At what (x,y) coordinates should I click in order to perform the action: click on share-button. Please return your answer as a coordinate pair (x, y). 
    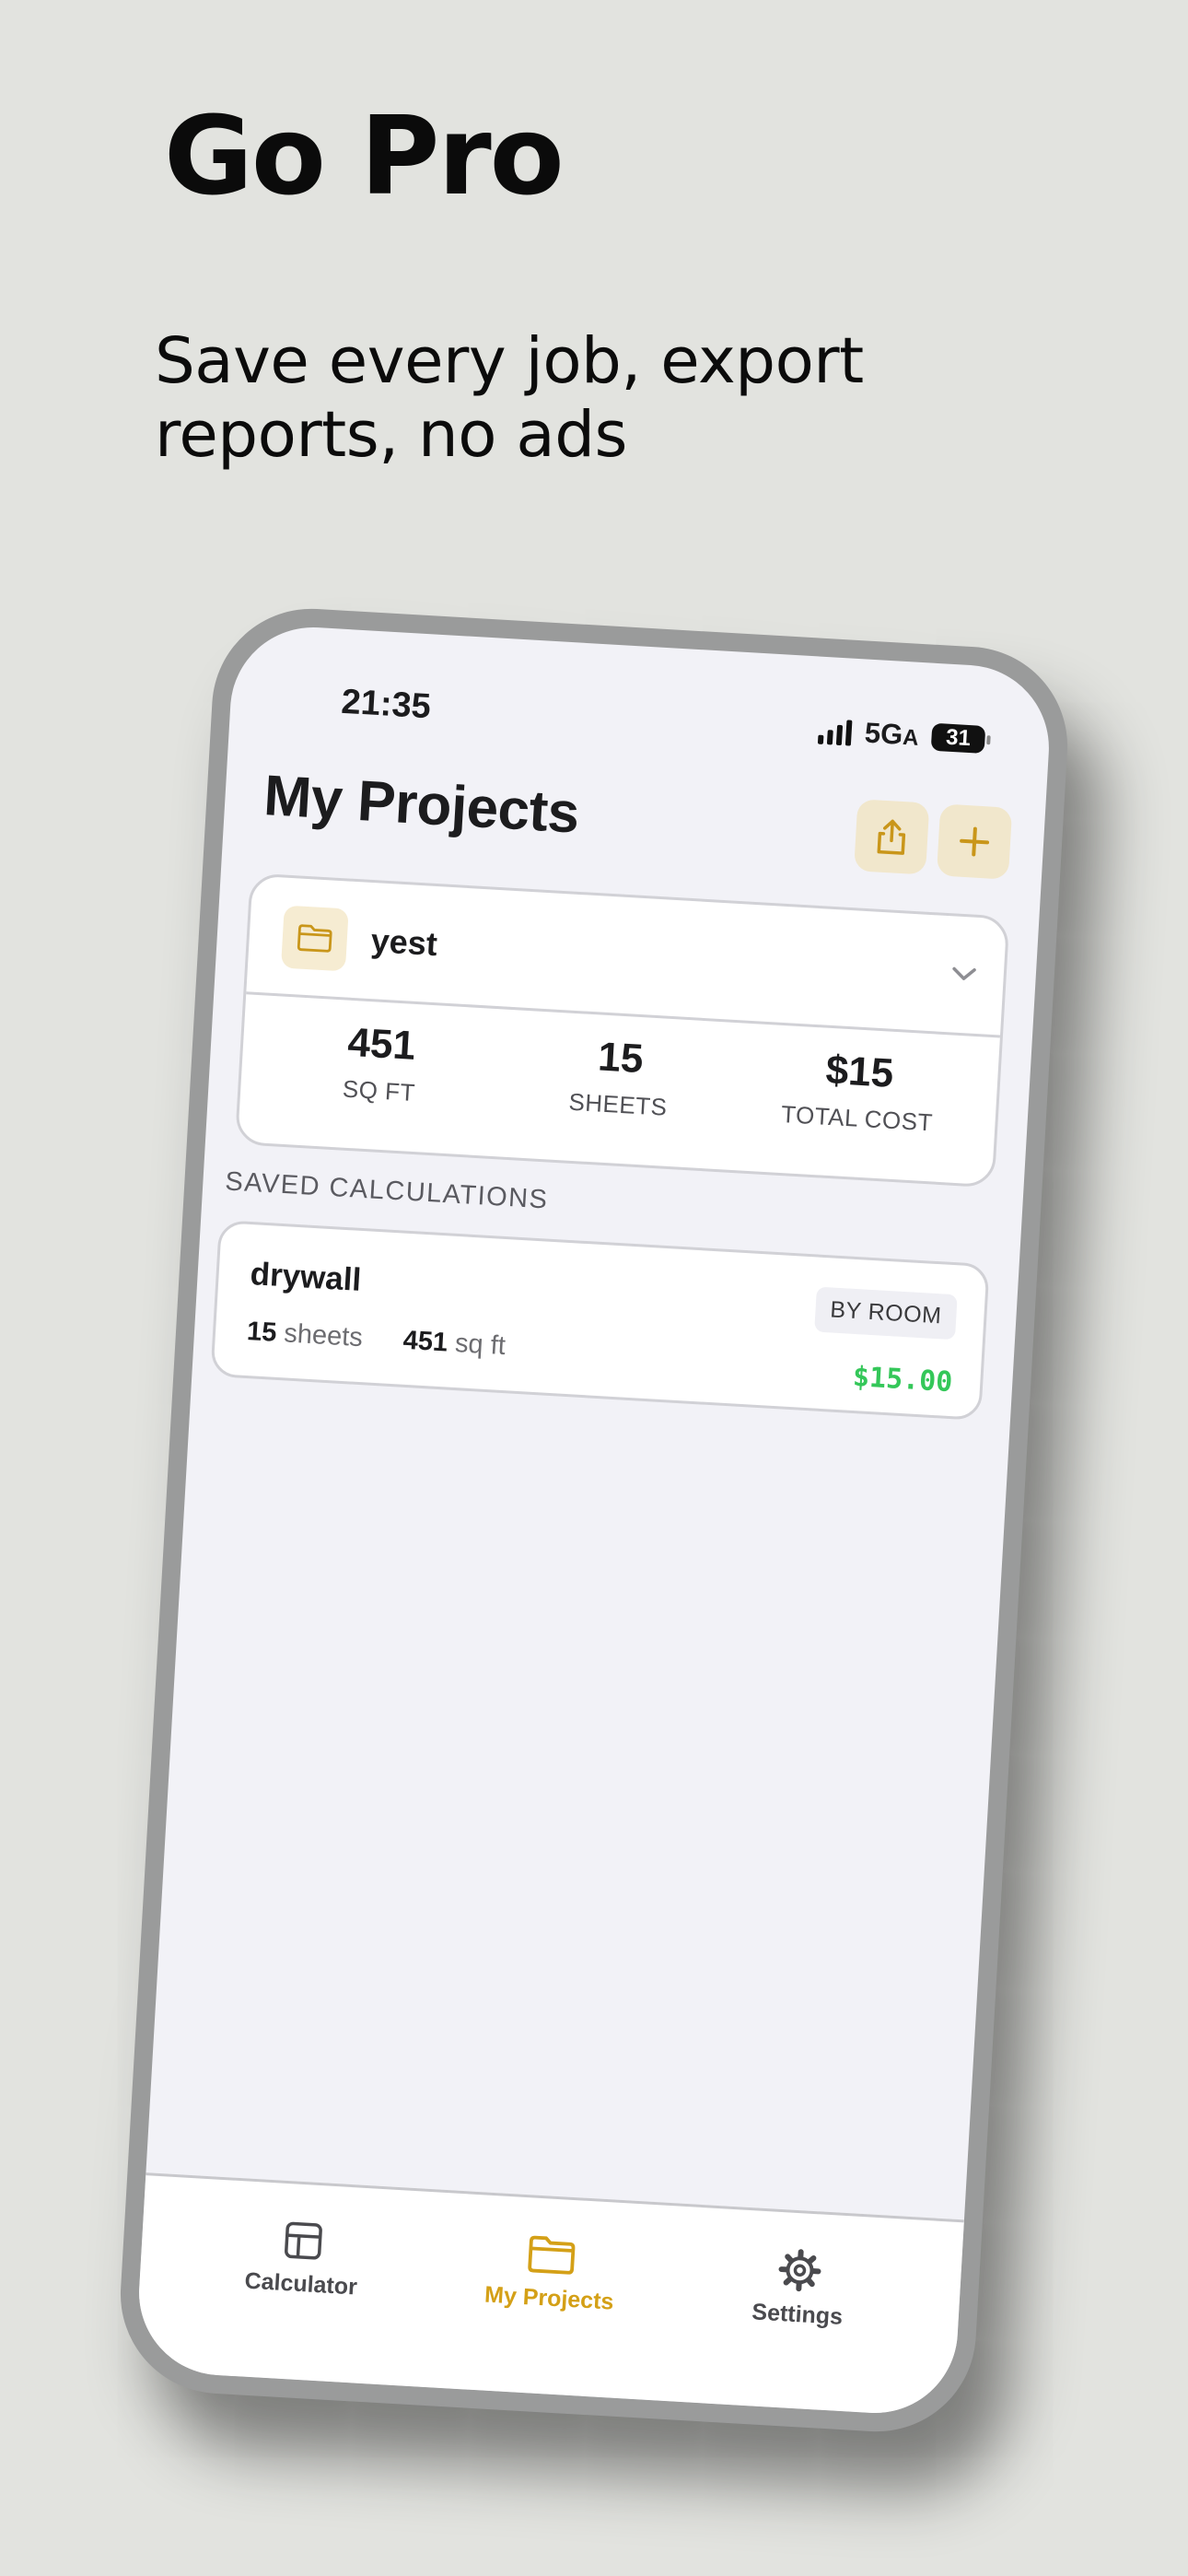
    Looking at the image, I should click on (892, 837).